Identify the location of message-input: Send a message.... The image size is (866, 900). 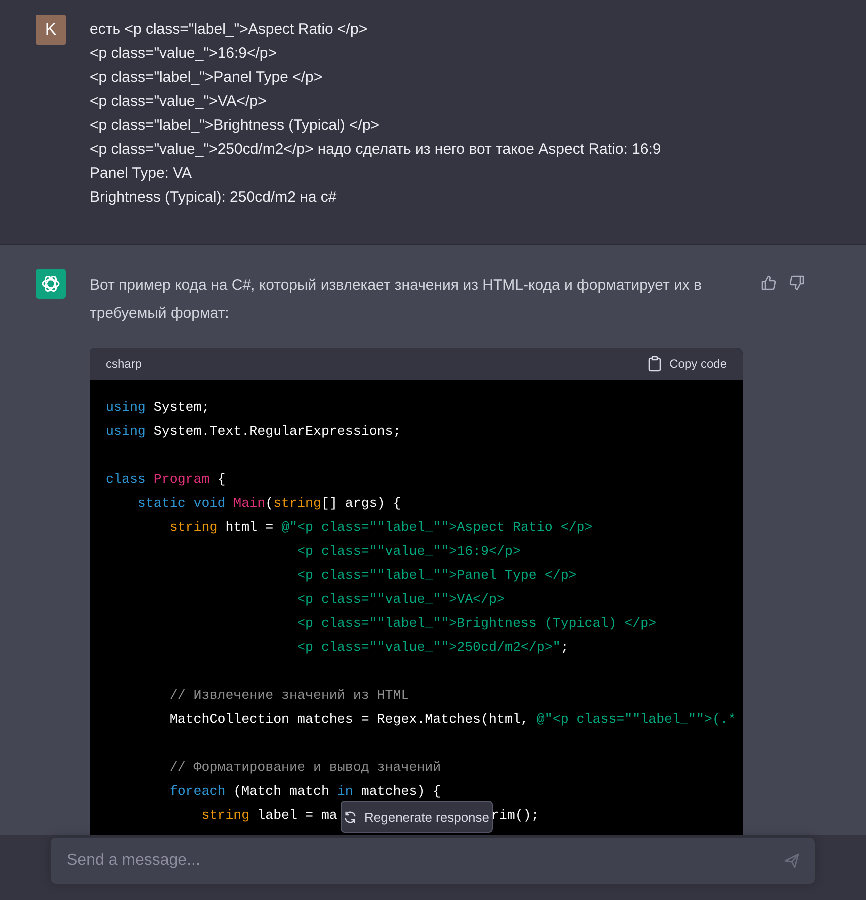
(433, 861).